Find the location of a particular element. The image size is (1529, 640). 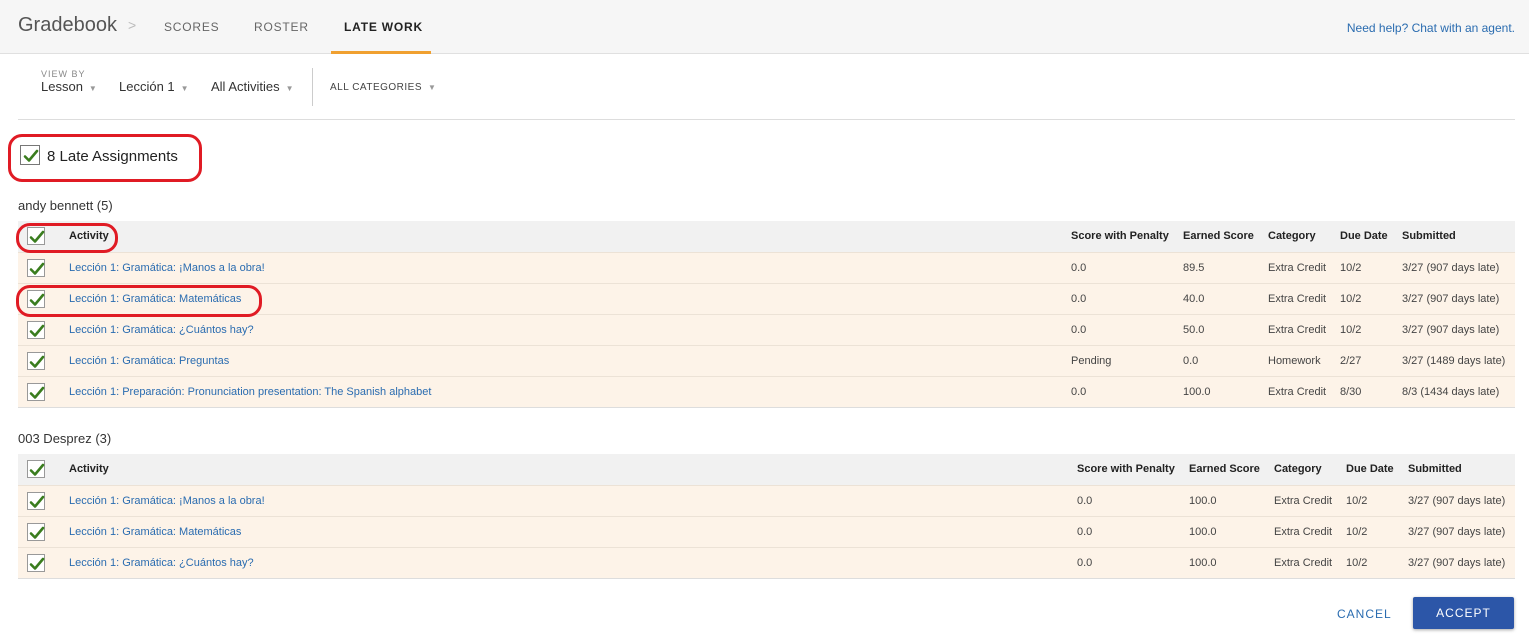

active-tab-indicator is located at coordinates (381, 52).